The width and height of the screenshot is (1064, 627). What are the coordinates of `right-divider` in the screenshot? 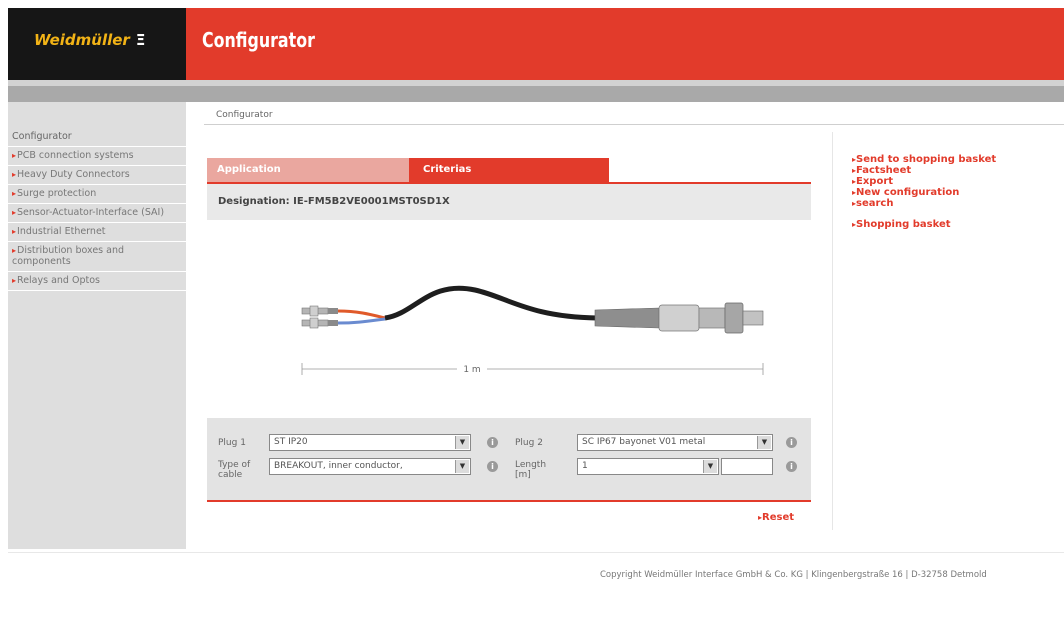 It's located at (832, 331).